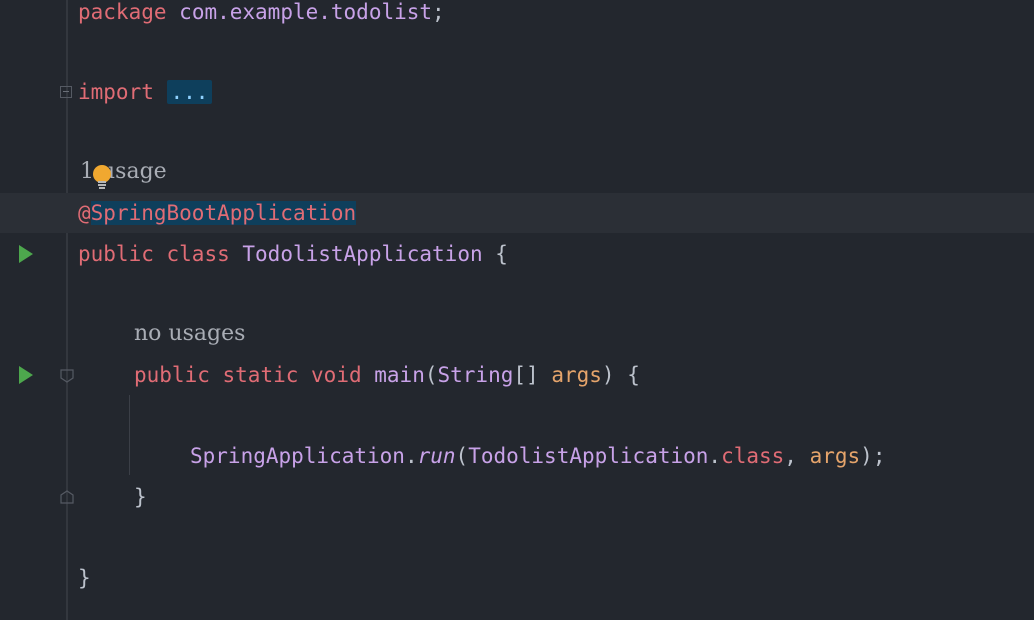 Image resolution: width=1034 pixels, height=620 pixels. What do you see at coordinates (790, 456) in the screenshot?
I see `comma: ,` at bounding box center [790, 456].